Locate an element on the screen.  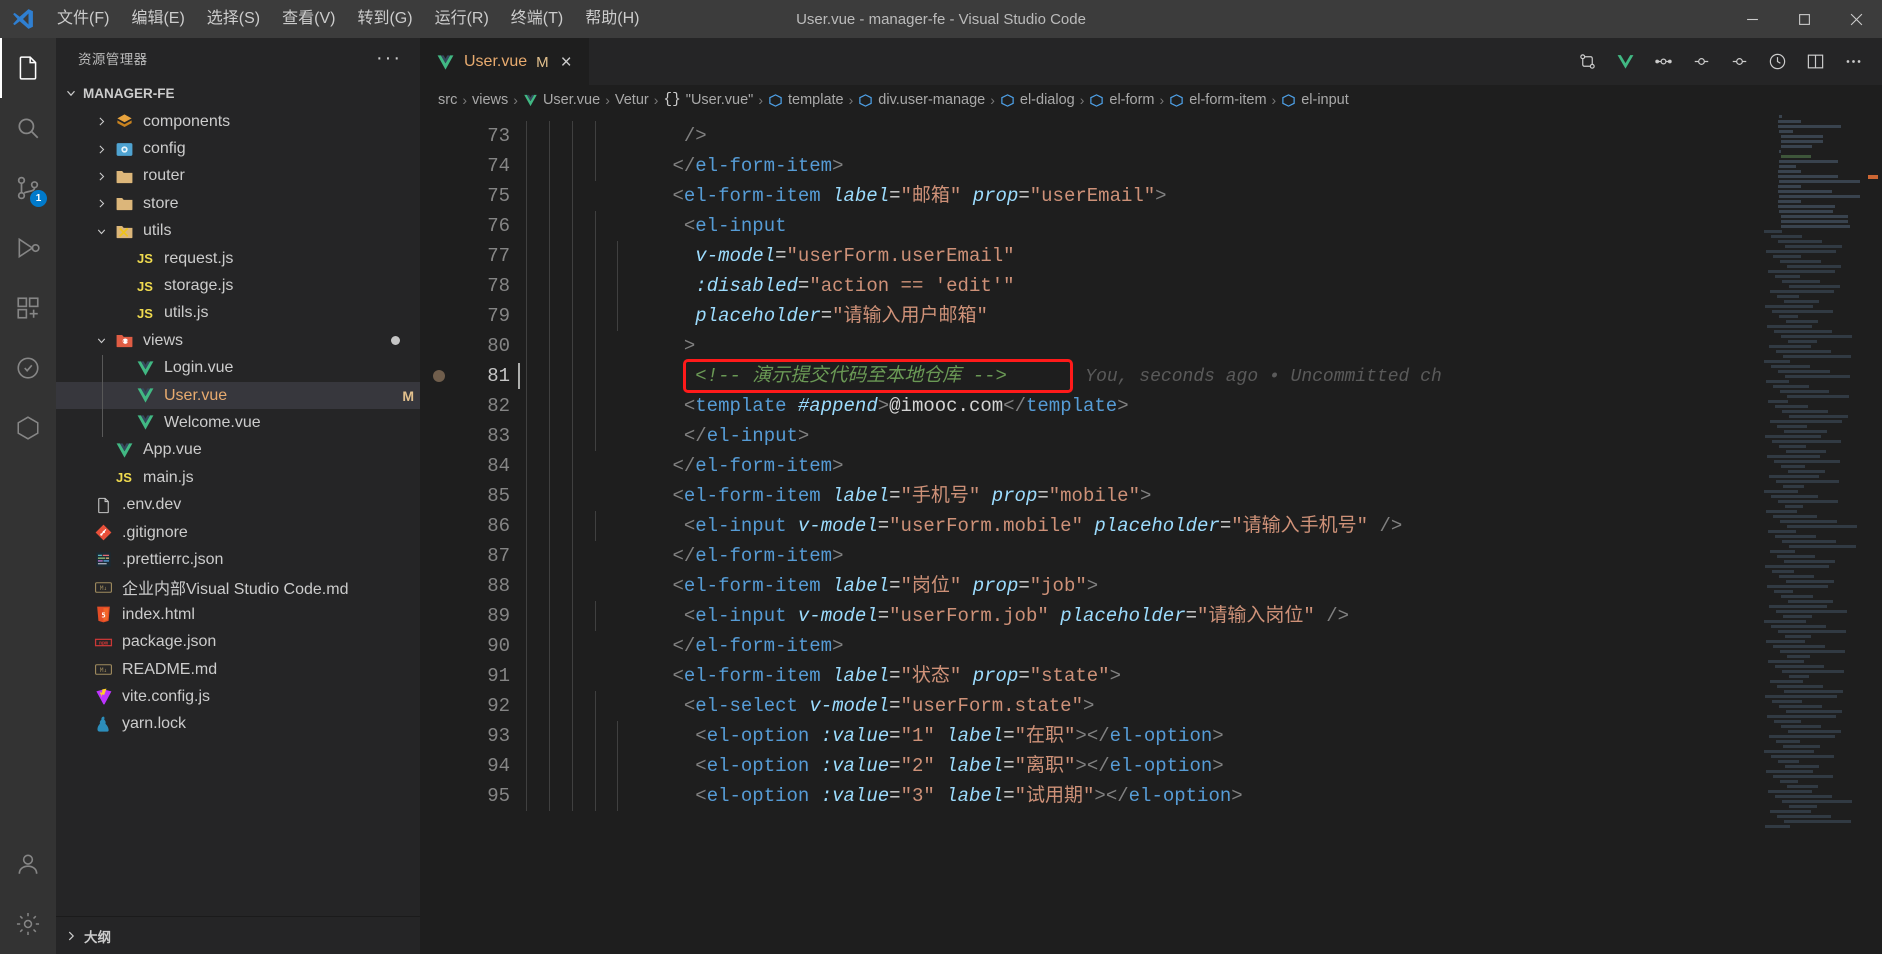
tree-file-row: M↓ README.md is located at coordinates (238, 669).